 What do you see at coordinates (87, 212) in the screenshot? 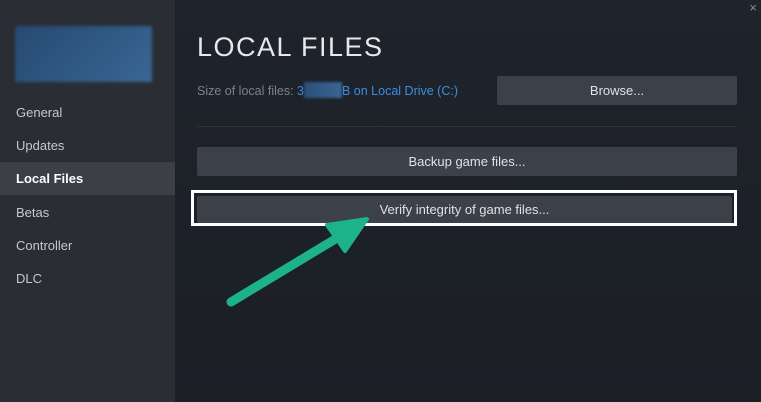
I see `sidebar-item-betas: Betas` at bounding box center [87, 212].